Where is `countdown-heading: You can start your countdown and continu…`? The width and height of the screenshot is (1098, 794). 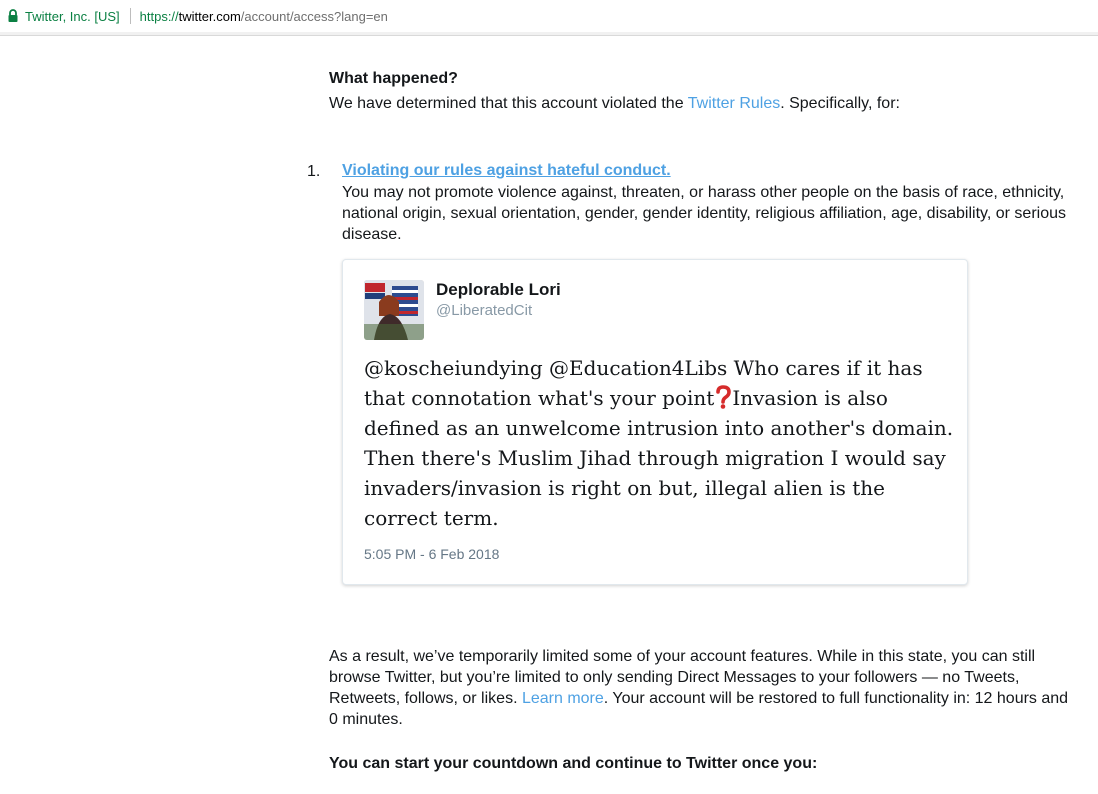
countdown-heading: You can start your countdown and continu… is located at coordinates (573, 763).